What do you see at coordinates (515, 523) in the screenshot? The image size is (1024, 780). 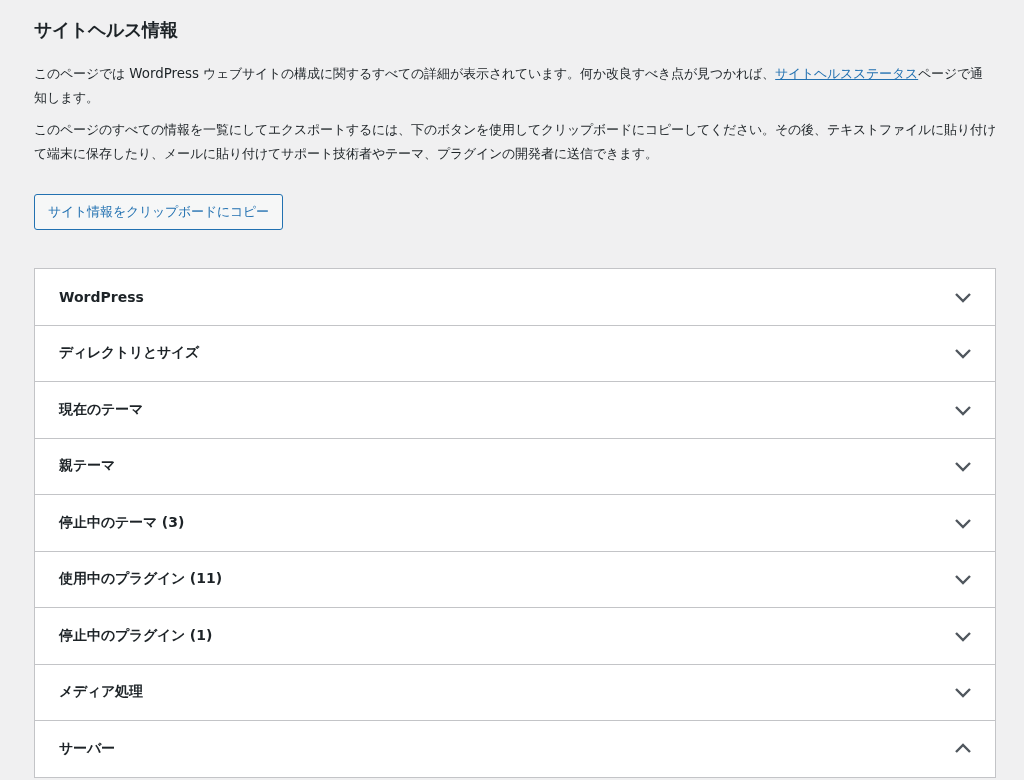 I see `accordion-header: 停止中のテーマ (3)` at bounding box center [515, 523].